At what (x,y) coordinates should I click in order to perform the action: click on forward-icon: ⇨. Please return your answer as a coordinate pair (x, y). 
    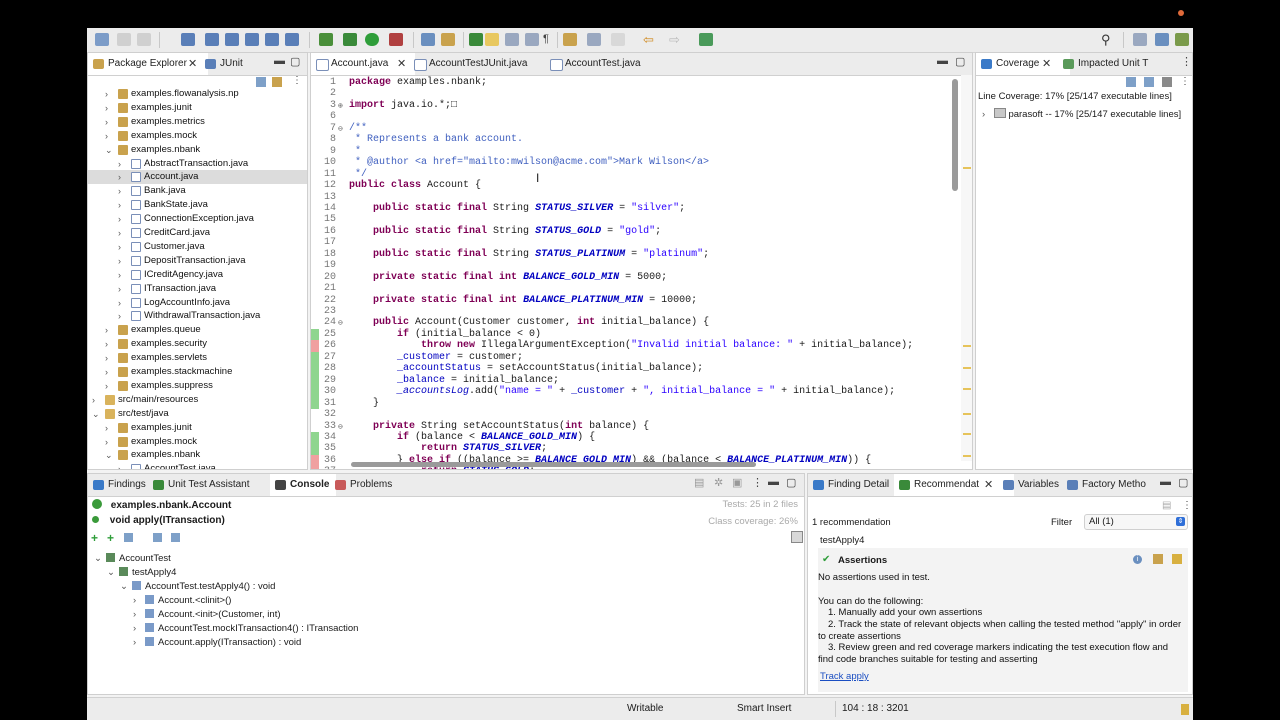
    Looking at the image, I should click on (676, 39).